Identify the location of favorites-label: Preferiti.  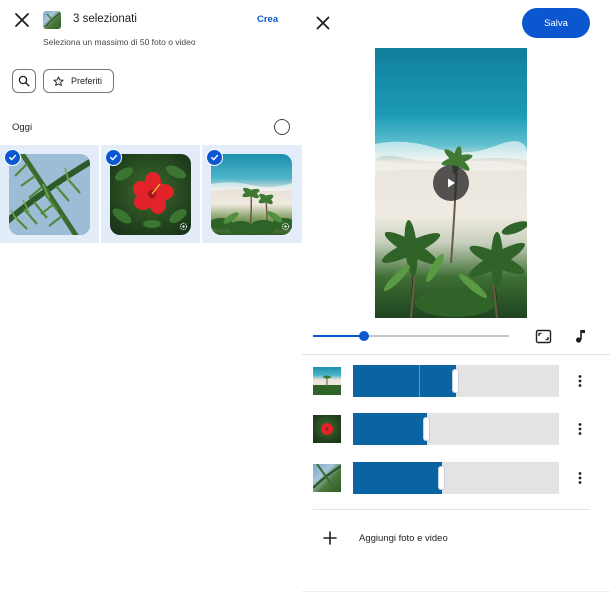
(87, 81).